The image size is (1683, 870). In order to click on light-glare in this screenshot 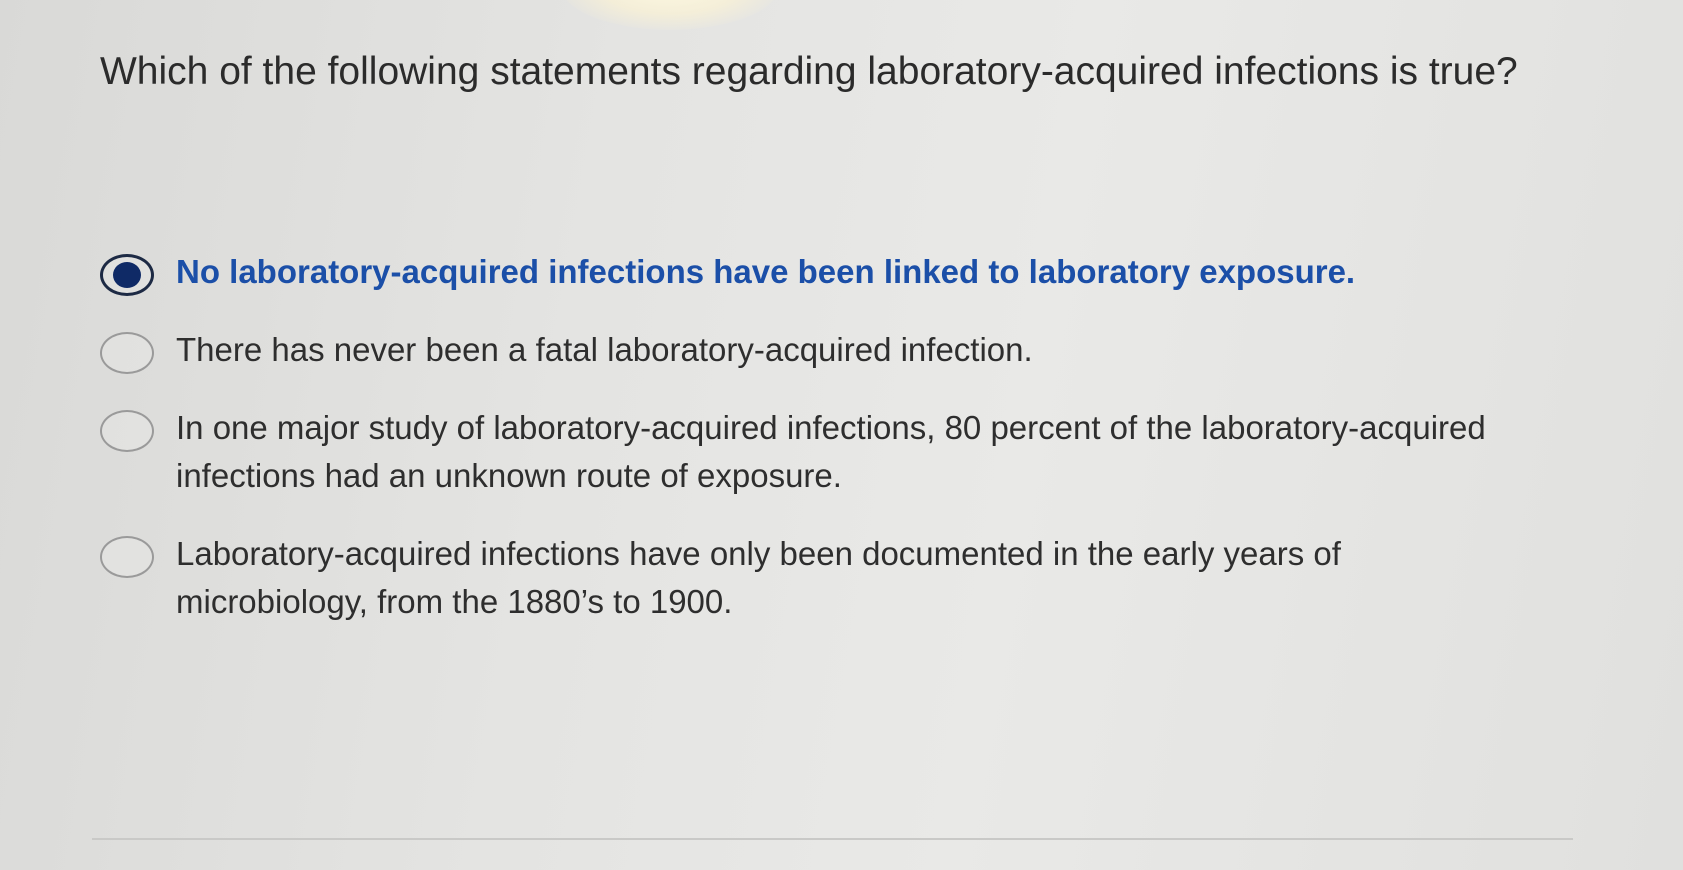, I will do `click(670, 15)`.